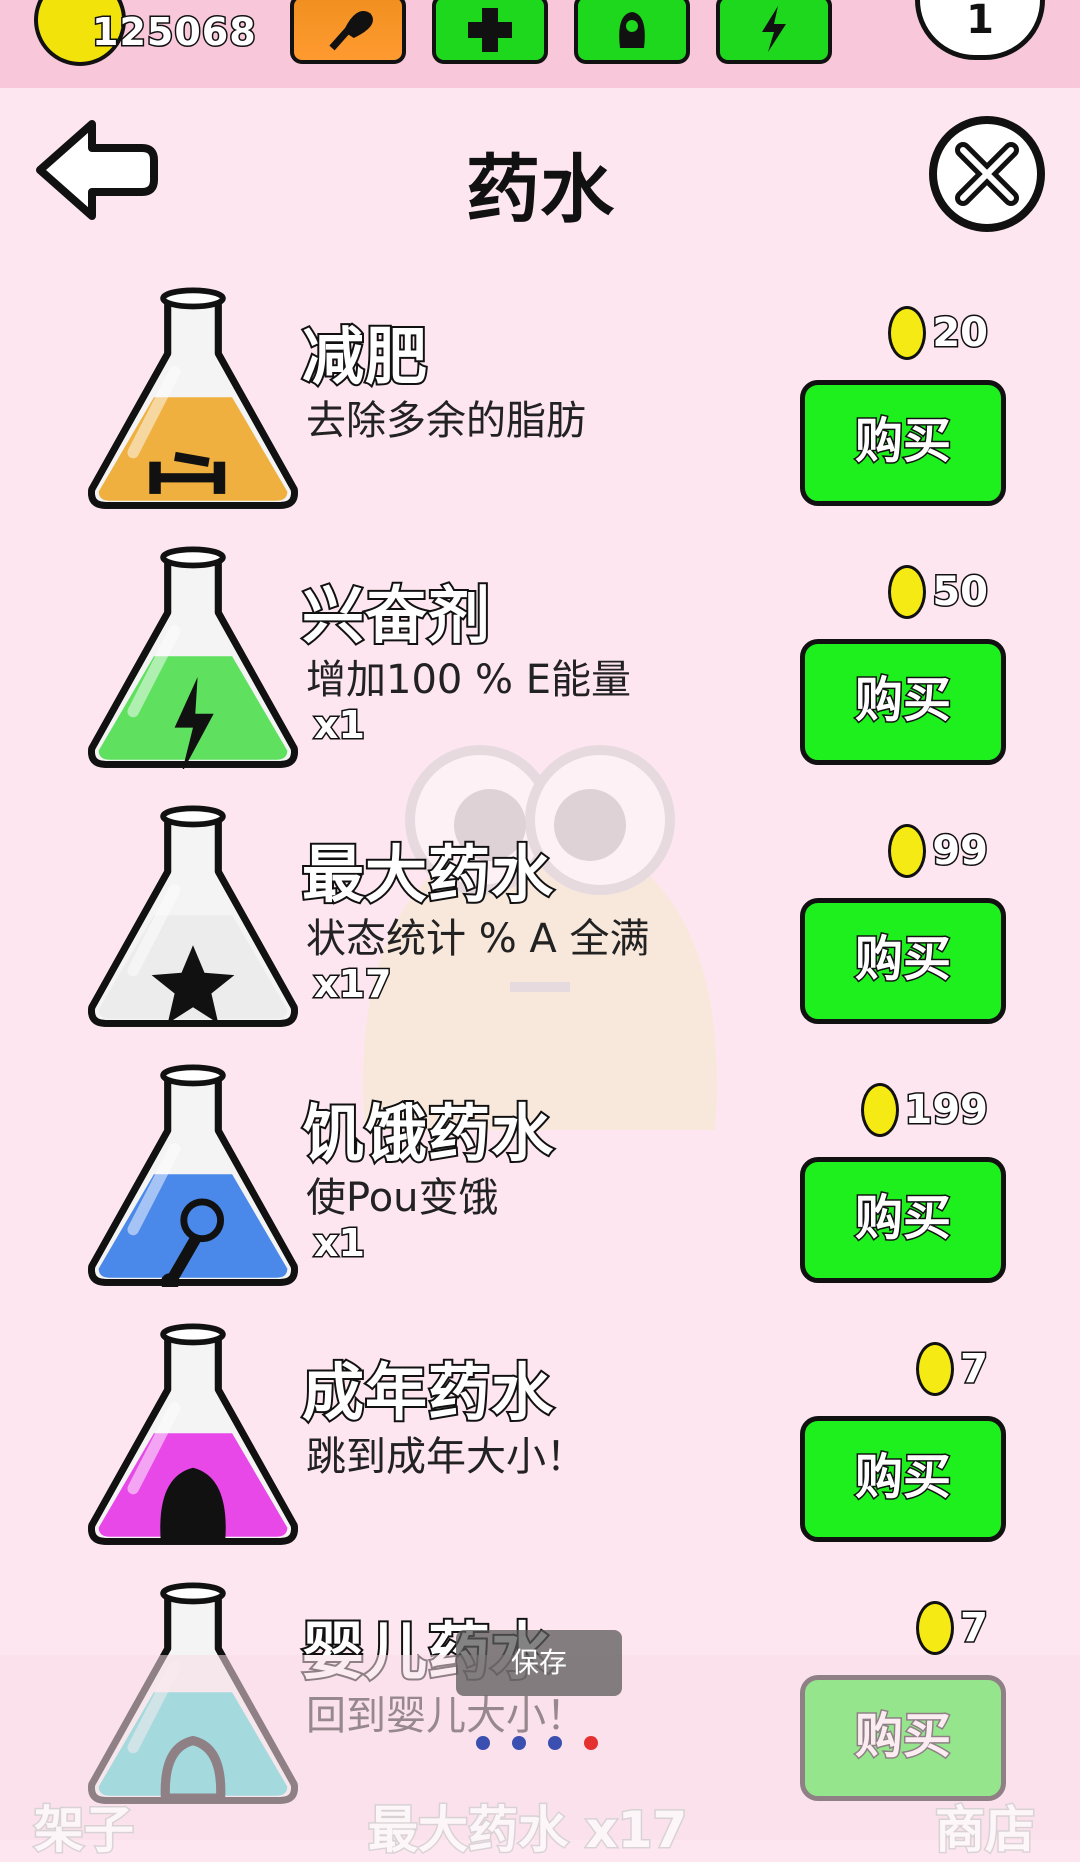 The width and height of the screenshot is (1080, 1862). What do you see at coordinates (402, 1198) in the screenshot?
I see `potion-description: 使Pou变饿` at bounding box center [402, 1198].